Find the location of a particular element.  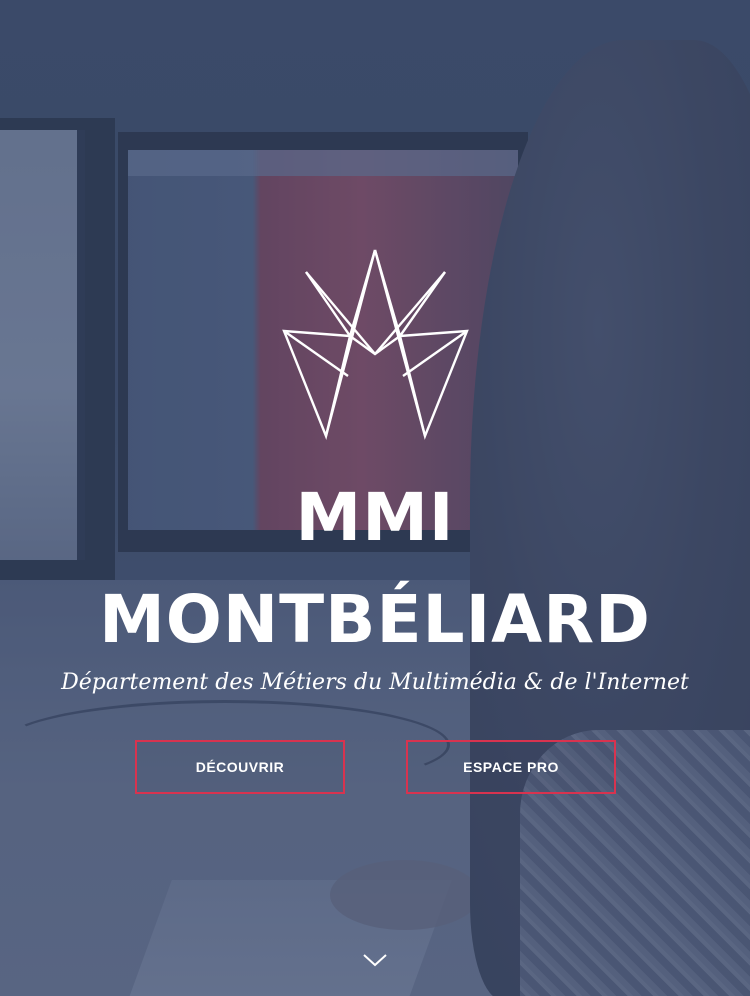

page-title-line-1: MMI is located at coordinates (375, 517).